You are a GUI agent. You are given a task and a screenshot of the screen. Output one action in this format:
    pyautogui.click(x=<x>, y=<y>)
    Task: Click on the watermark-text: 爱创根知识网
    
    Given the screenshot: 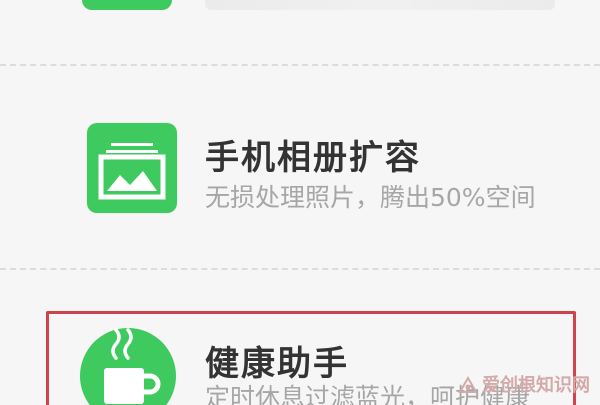 What is the action you would take?
    pyautogui.click(x=536, y=385)
    